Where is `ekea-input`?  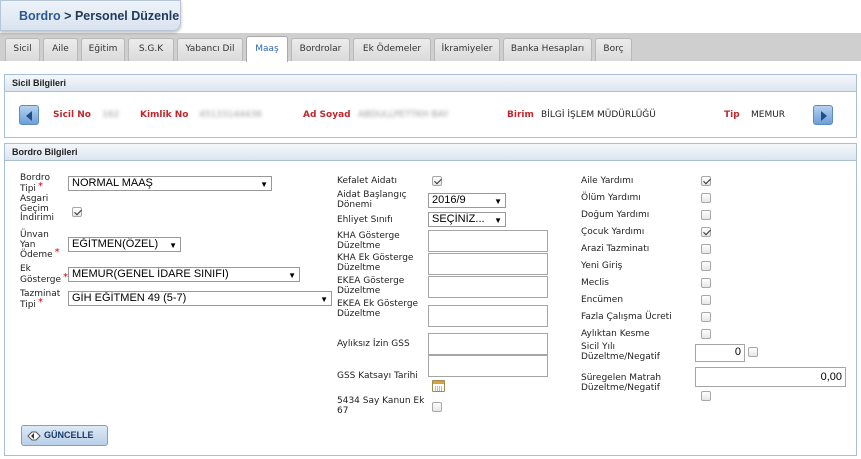 ekea-input is located at coordinates (488, 287).